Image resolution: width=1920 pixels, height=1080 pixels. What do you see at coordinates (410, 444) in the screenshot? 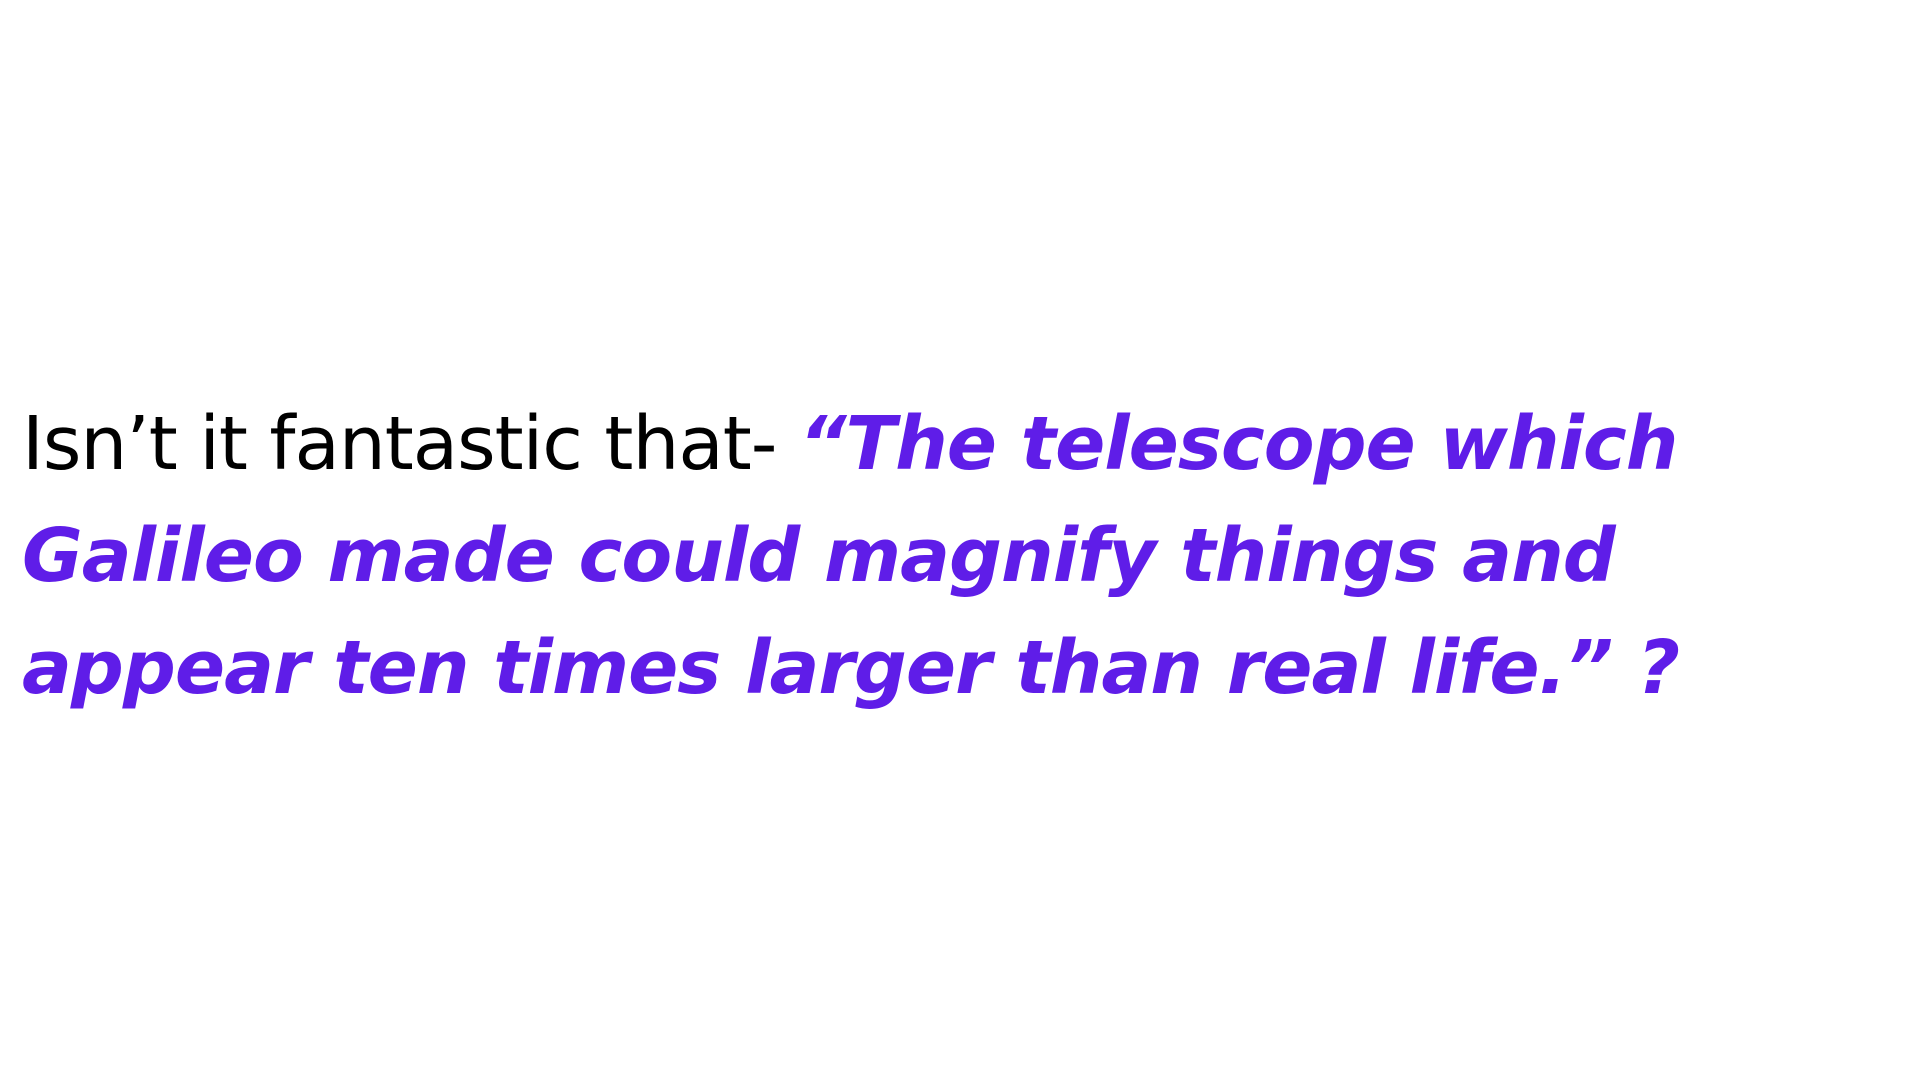
I see `intro-text: Isn’t it fantastic that-` at bounding box center [410, 444].